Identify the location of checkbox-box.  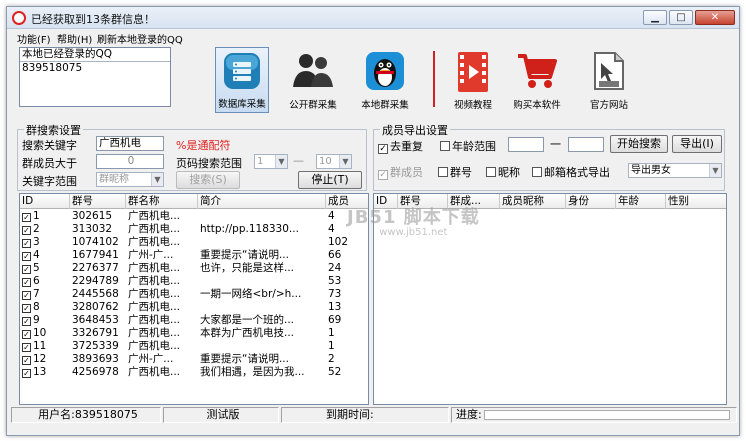
(443, 172).